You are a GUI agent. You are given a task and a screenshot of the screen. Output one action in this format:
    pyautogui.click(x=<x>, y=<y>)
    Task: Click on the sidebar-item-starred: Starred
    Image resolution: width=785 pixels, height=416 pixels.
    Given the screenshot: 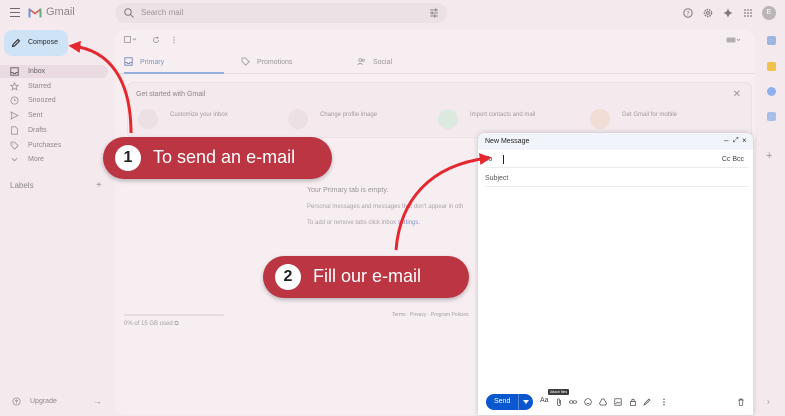 What is the action you would take?
    pyautogui.click(x=54, y=86)
    